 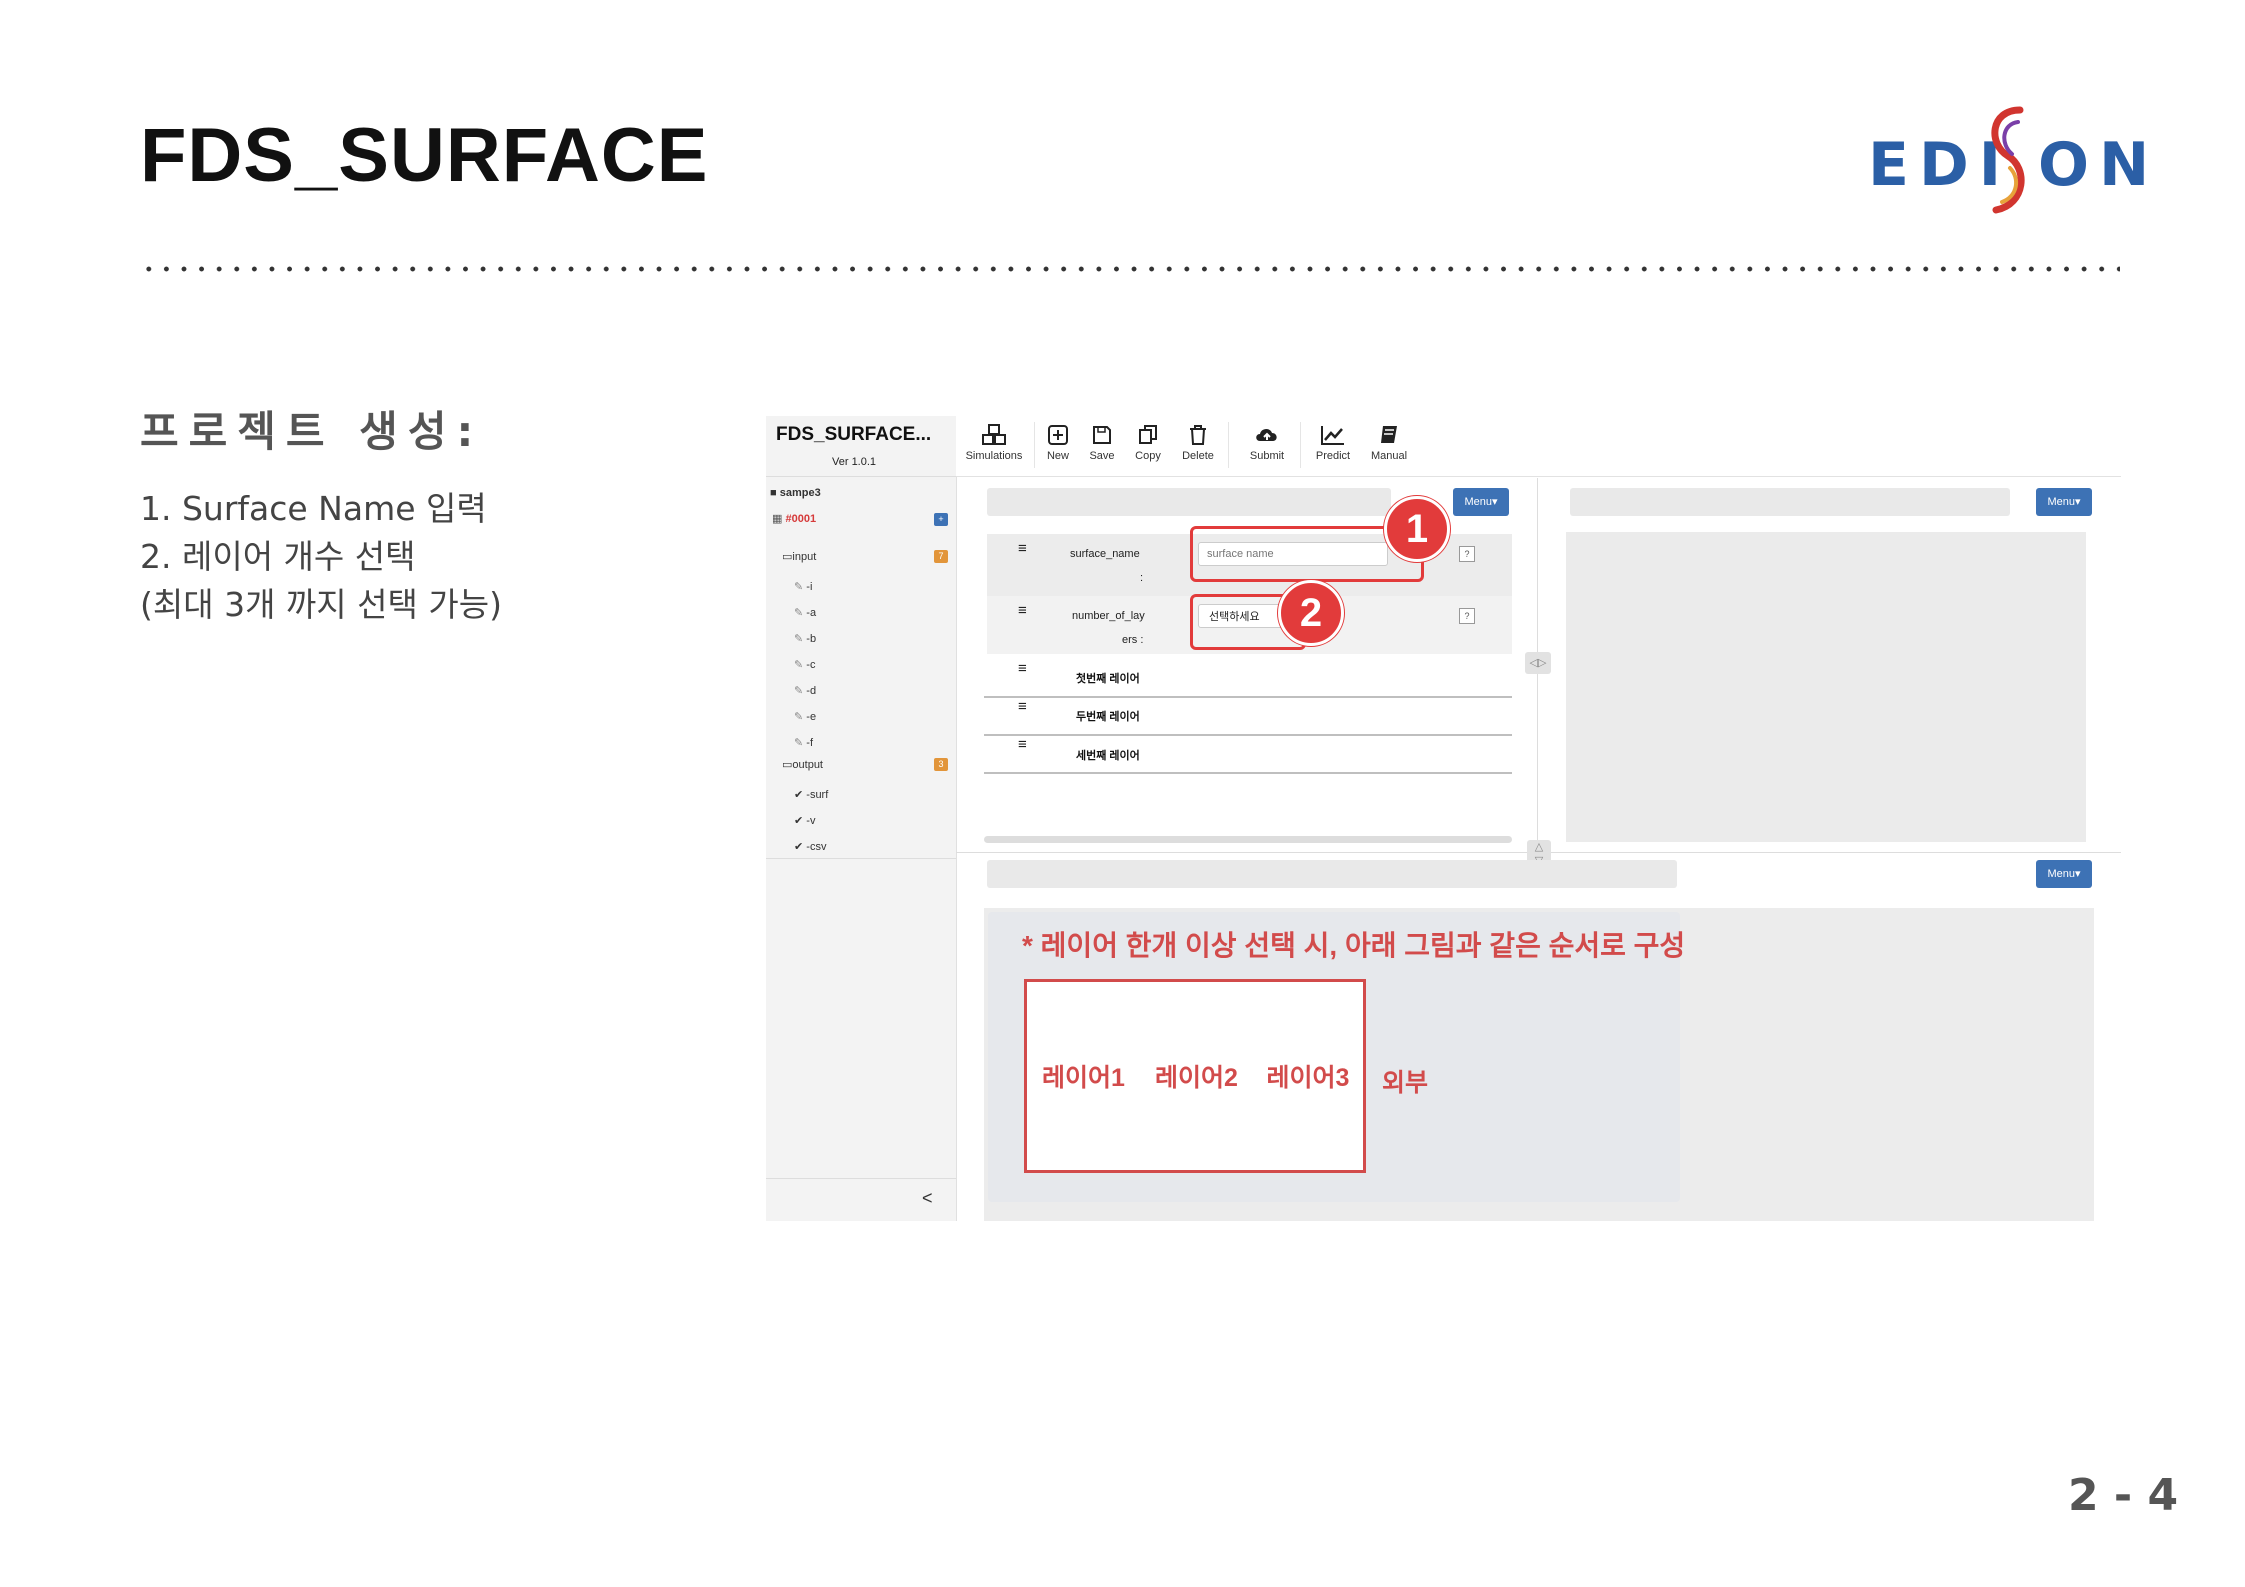 What do you see at coordinates (809, 587) in the screenshot?
I see `input-item-label: -i` at bounding box center [809, 587].